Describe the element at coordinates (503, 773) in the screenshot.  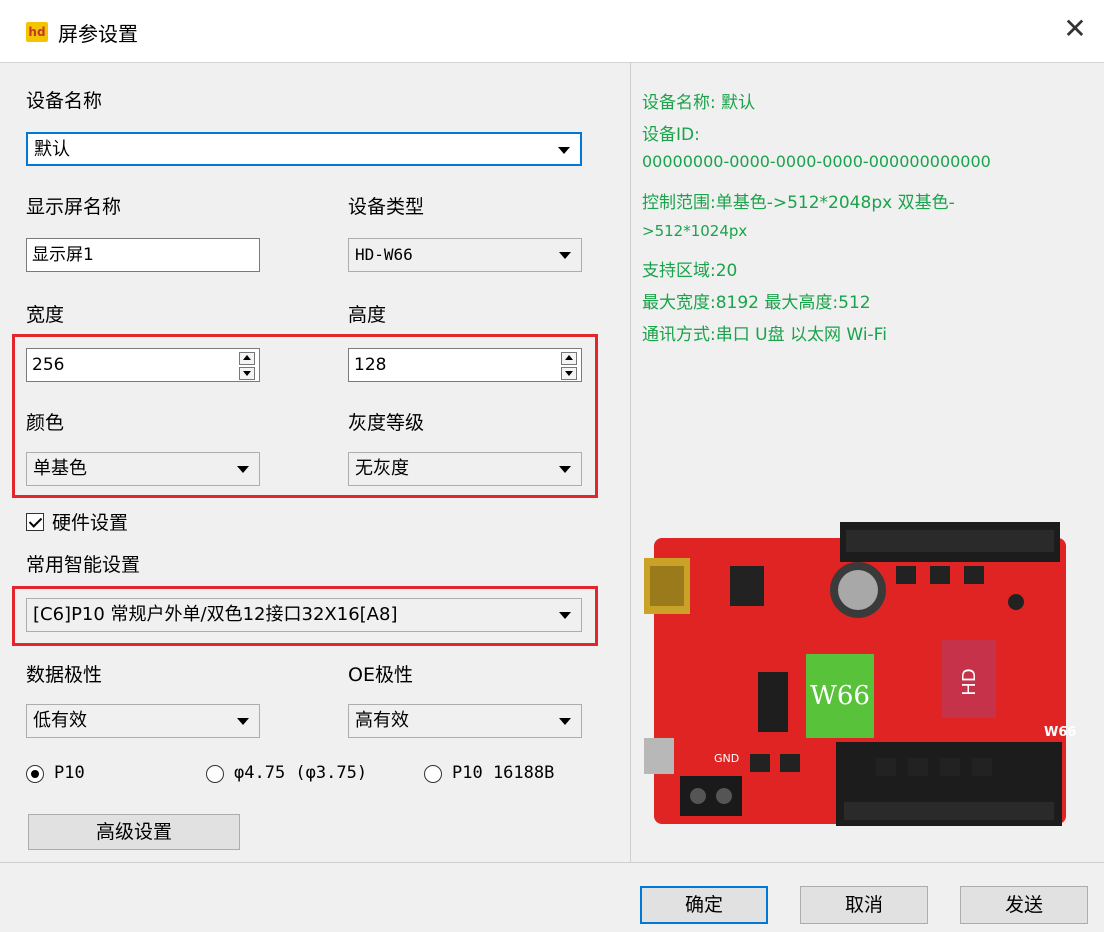
I see `radio-p10-16188b-label: P10 16188B` at that location.